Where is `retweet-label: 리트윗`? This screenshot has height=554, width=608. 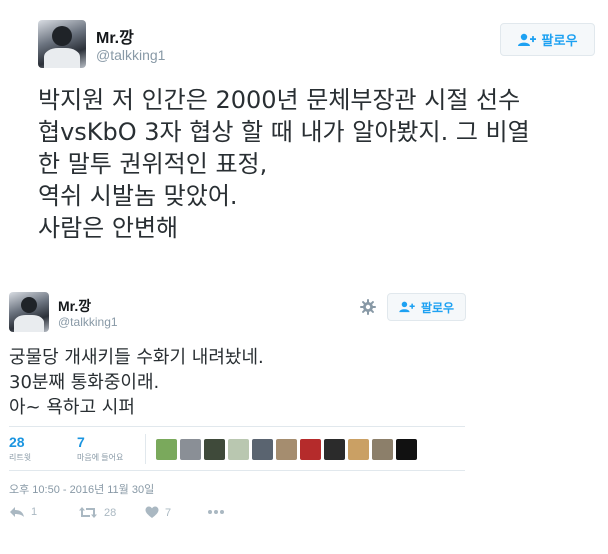 retweet-label: 리트윗 is located at coordinates (20, 457).